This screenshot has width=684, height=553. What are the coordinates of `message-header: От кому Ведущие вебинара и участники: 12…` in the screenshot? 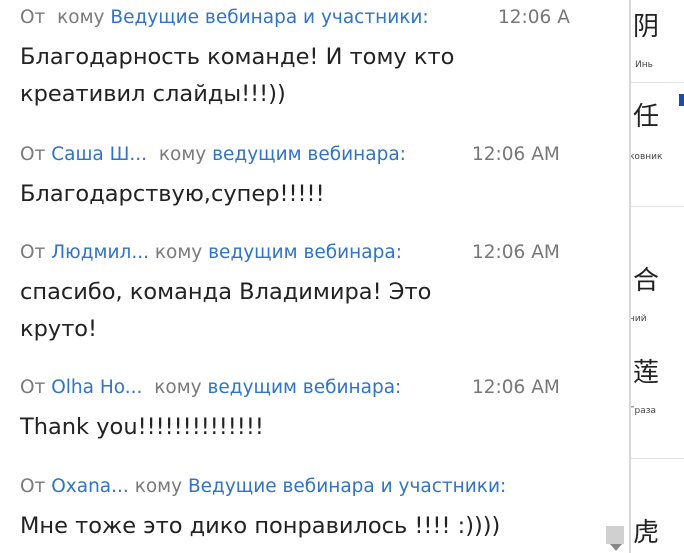 It's located at (300, 18).